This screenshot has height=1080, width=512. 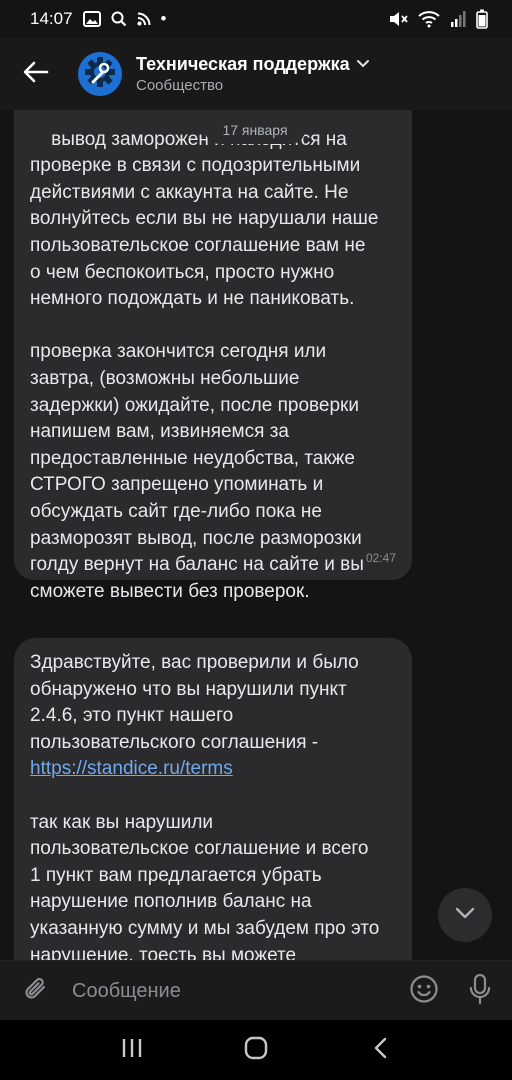 I want to click on back-chevron-icon, so click(x=380, y=1050).